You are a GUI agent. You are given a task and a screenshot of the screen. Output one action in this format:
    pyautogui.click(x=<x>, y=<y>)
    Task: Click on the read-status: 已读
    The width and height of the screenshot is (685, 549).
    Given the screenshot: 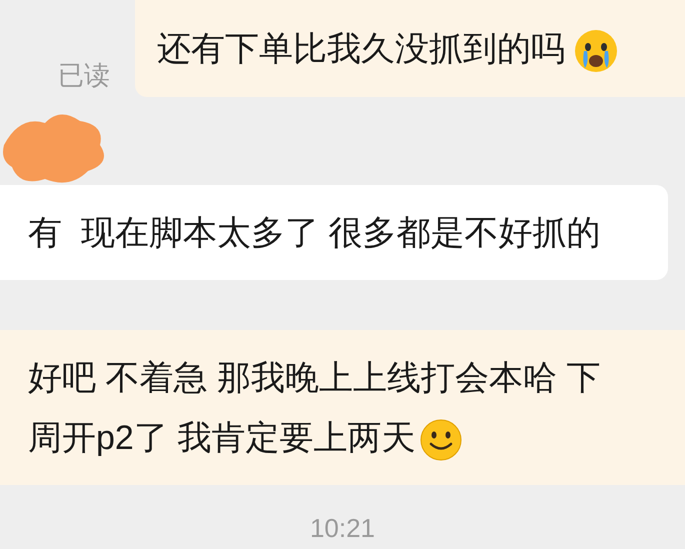 What is the action you would take?
    pyautogui.click(x=84, y=75)
    